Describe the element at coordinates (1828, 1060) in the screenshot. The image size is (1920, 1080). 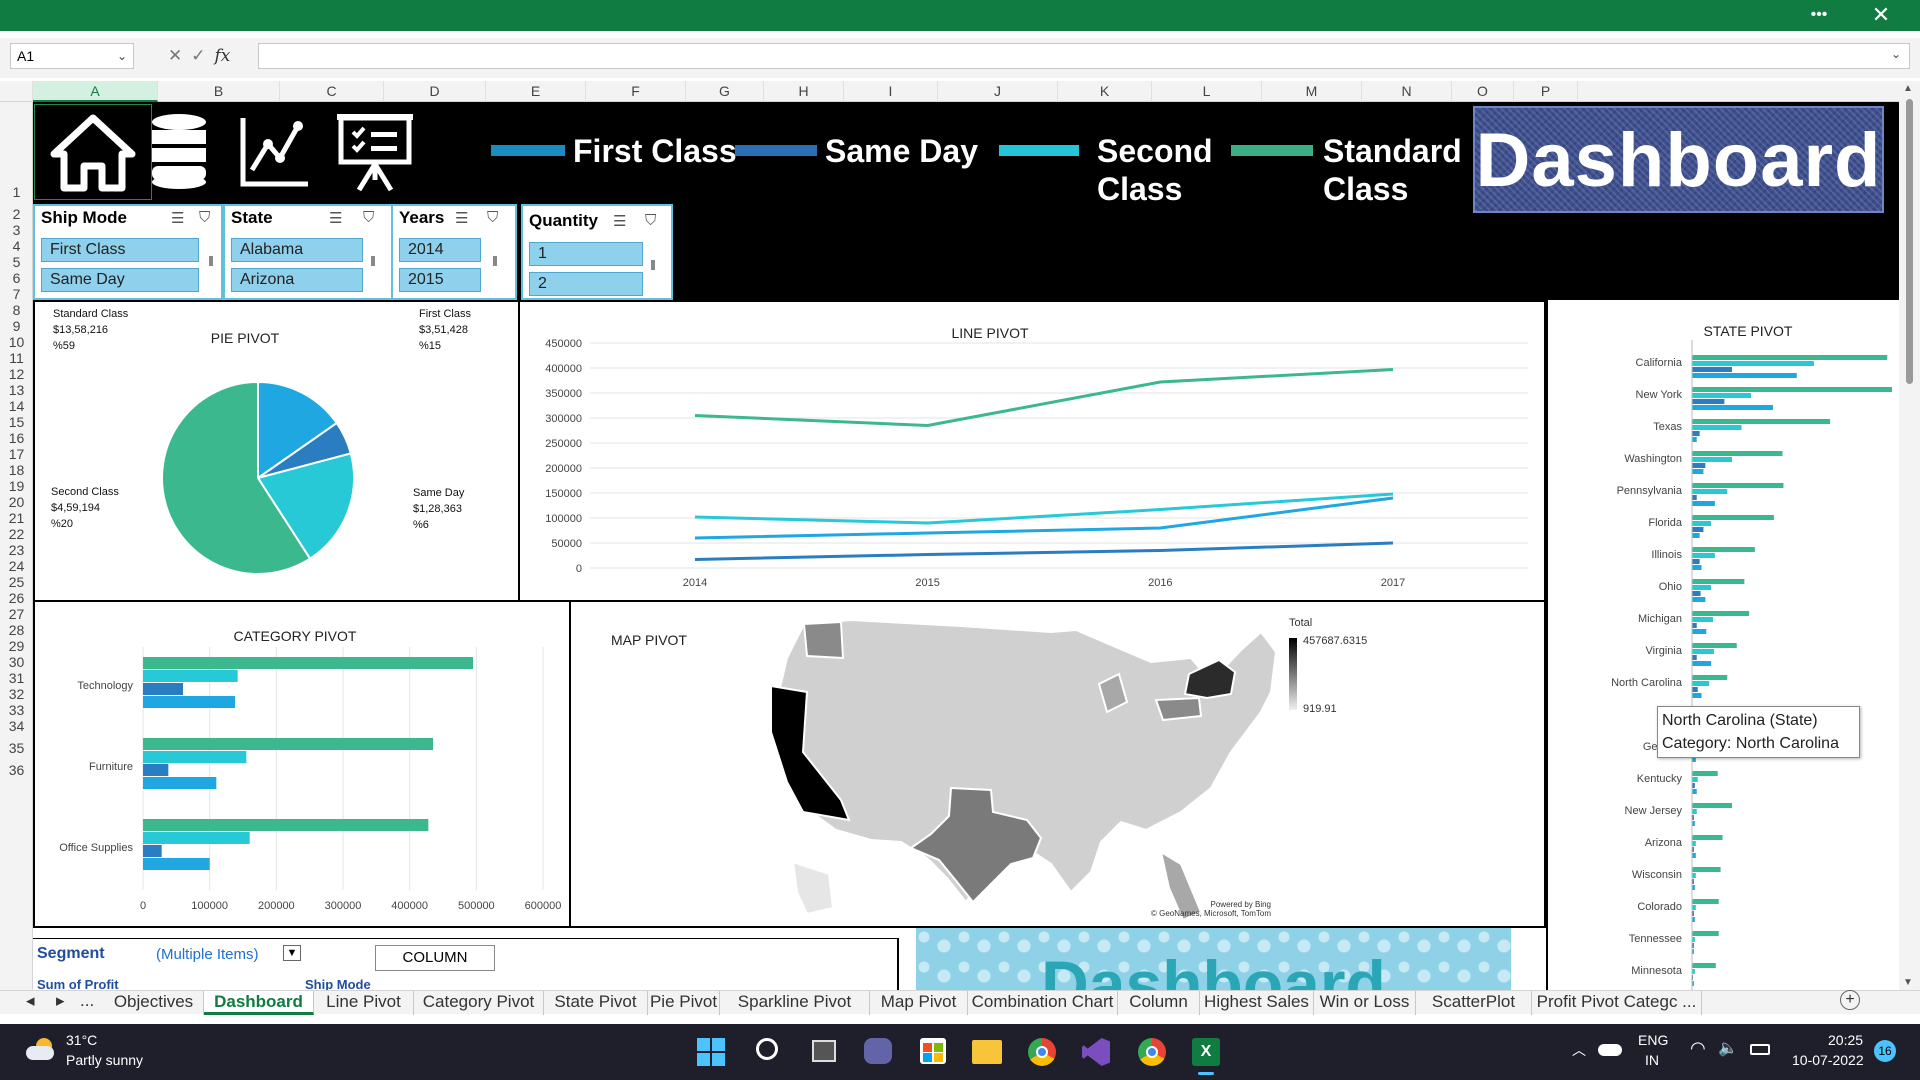
I see `clock-date: 10-07-2022` at that location.